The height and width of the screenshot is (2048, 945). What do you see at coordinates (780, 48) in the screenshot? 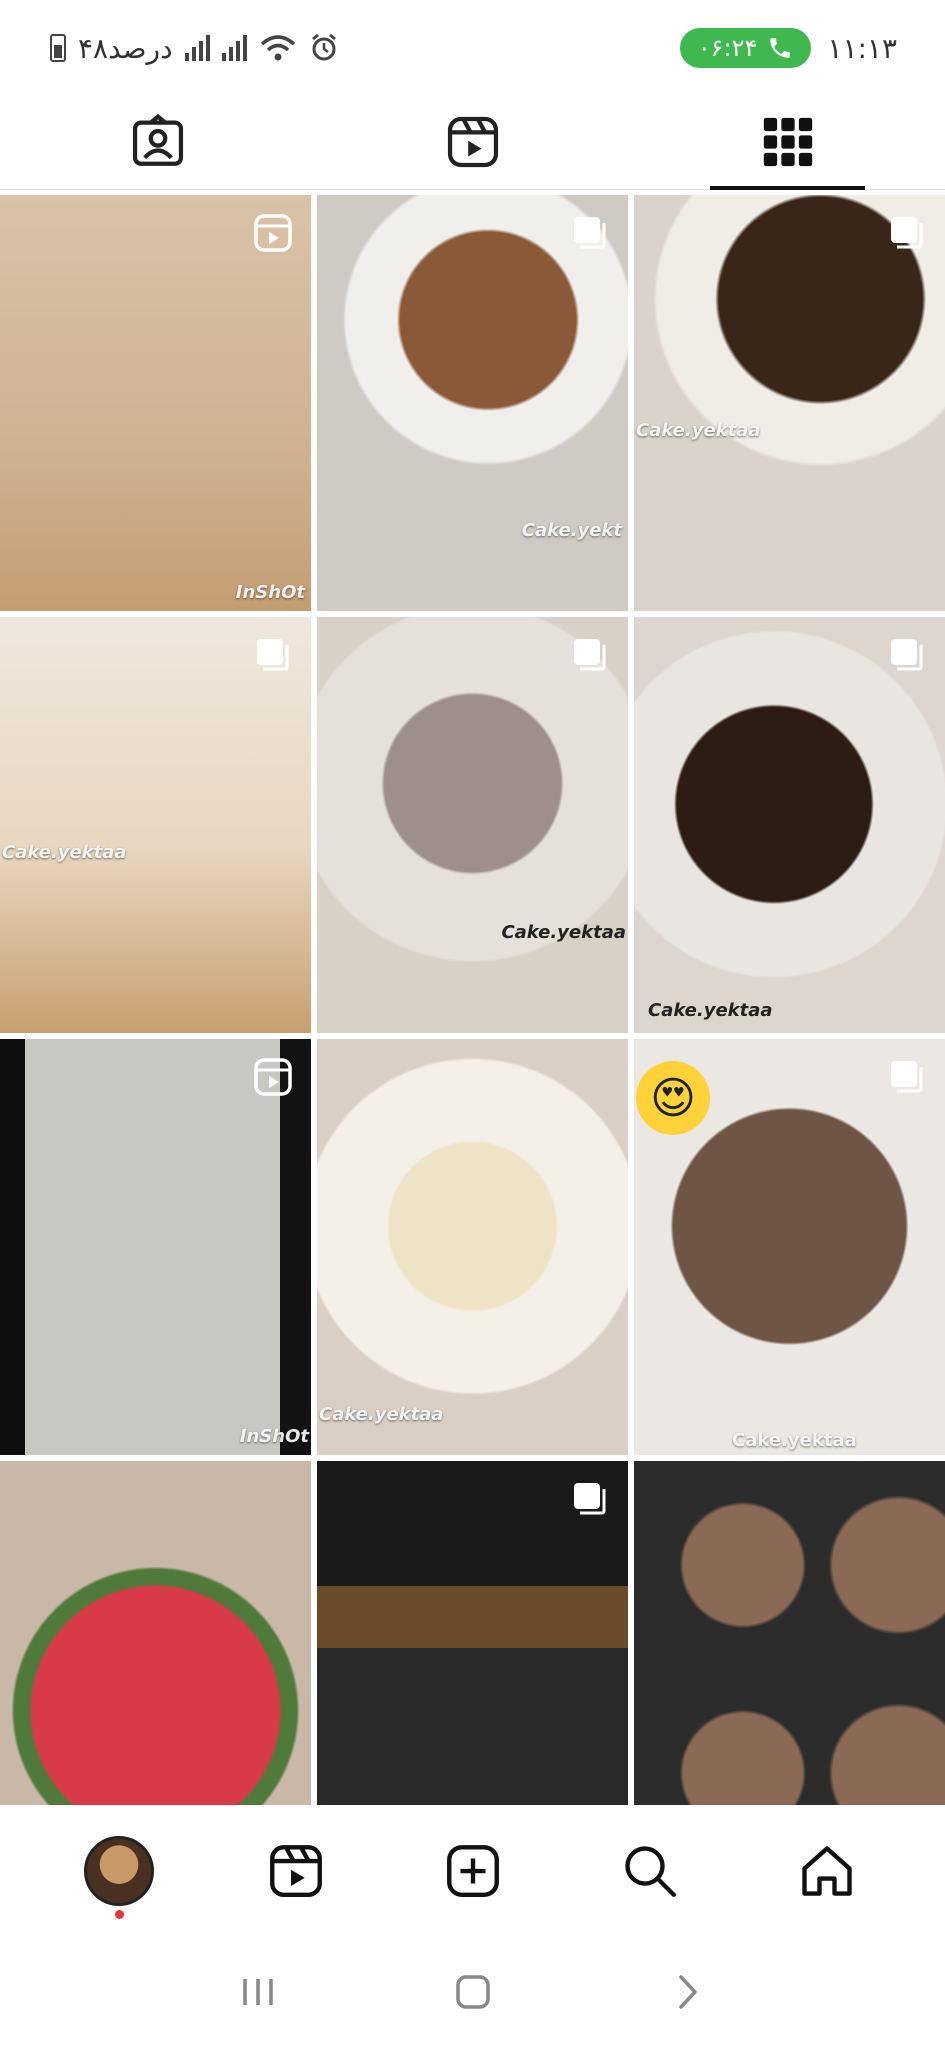
I see `phone-icon` at bounding box center [780, 48].